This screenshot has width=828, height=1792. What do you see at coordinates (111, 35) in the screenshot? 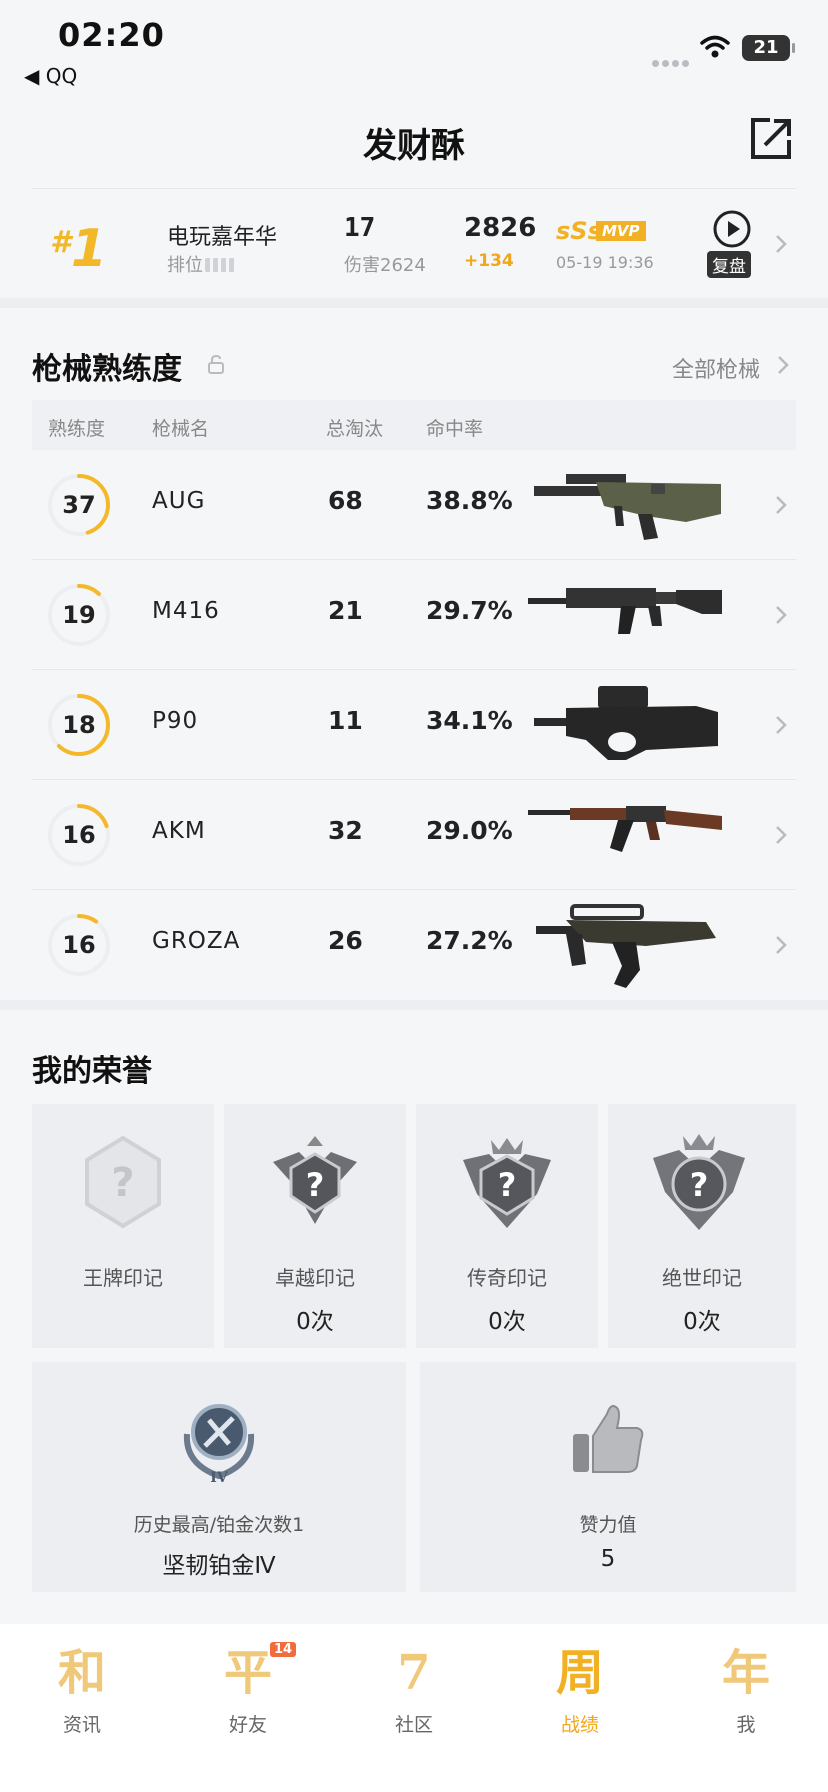
I see `clock: 02:20` at bounding box center [111, 35].